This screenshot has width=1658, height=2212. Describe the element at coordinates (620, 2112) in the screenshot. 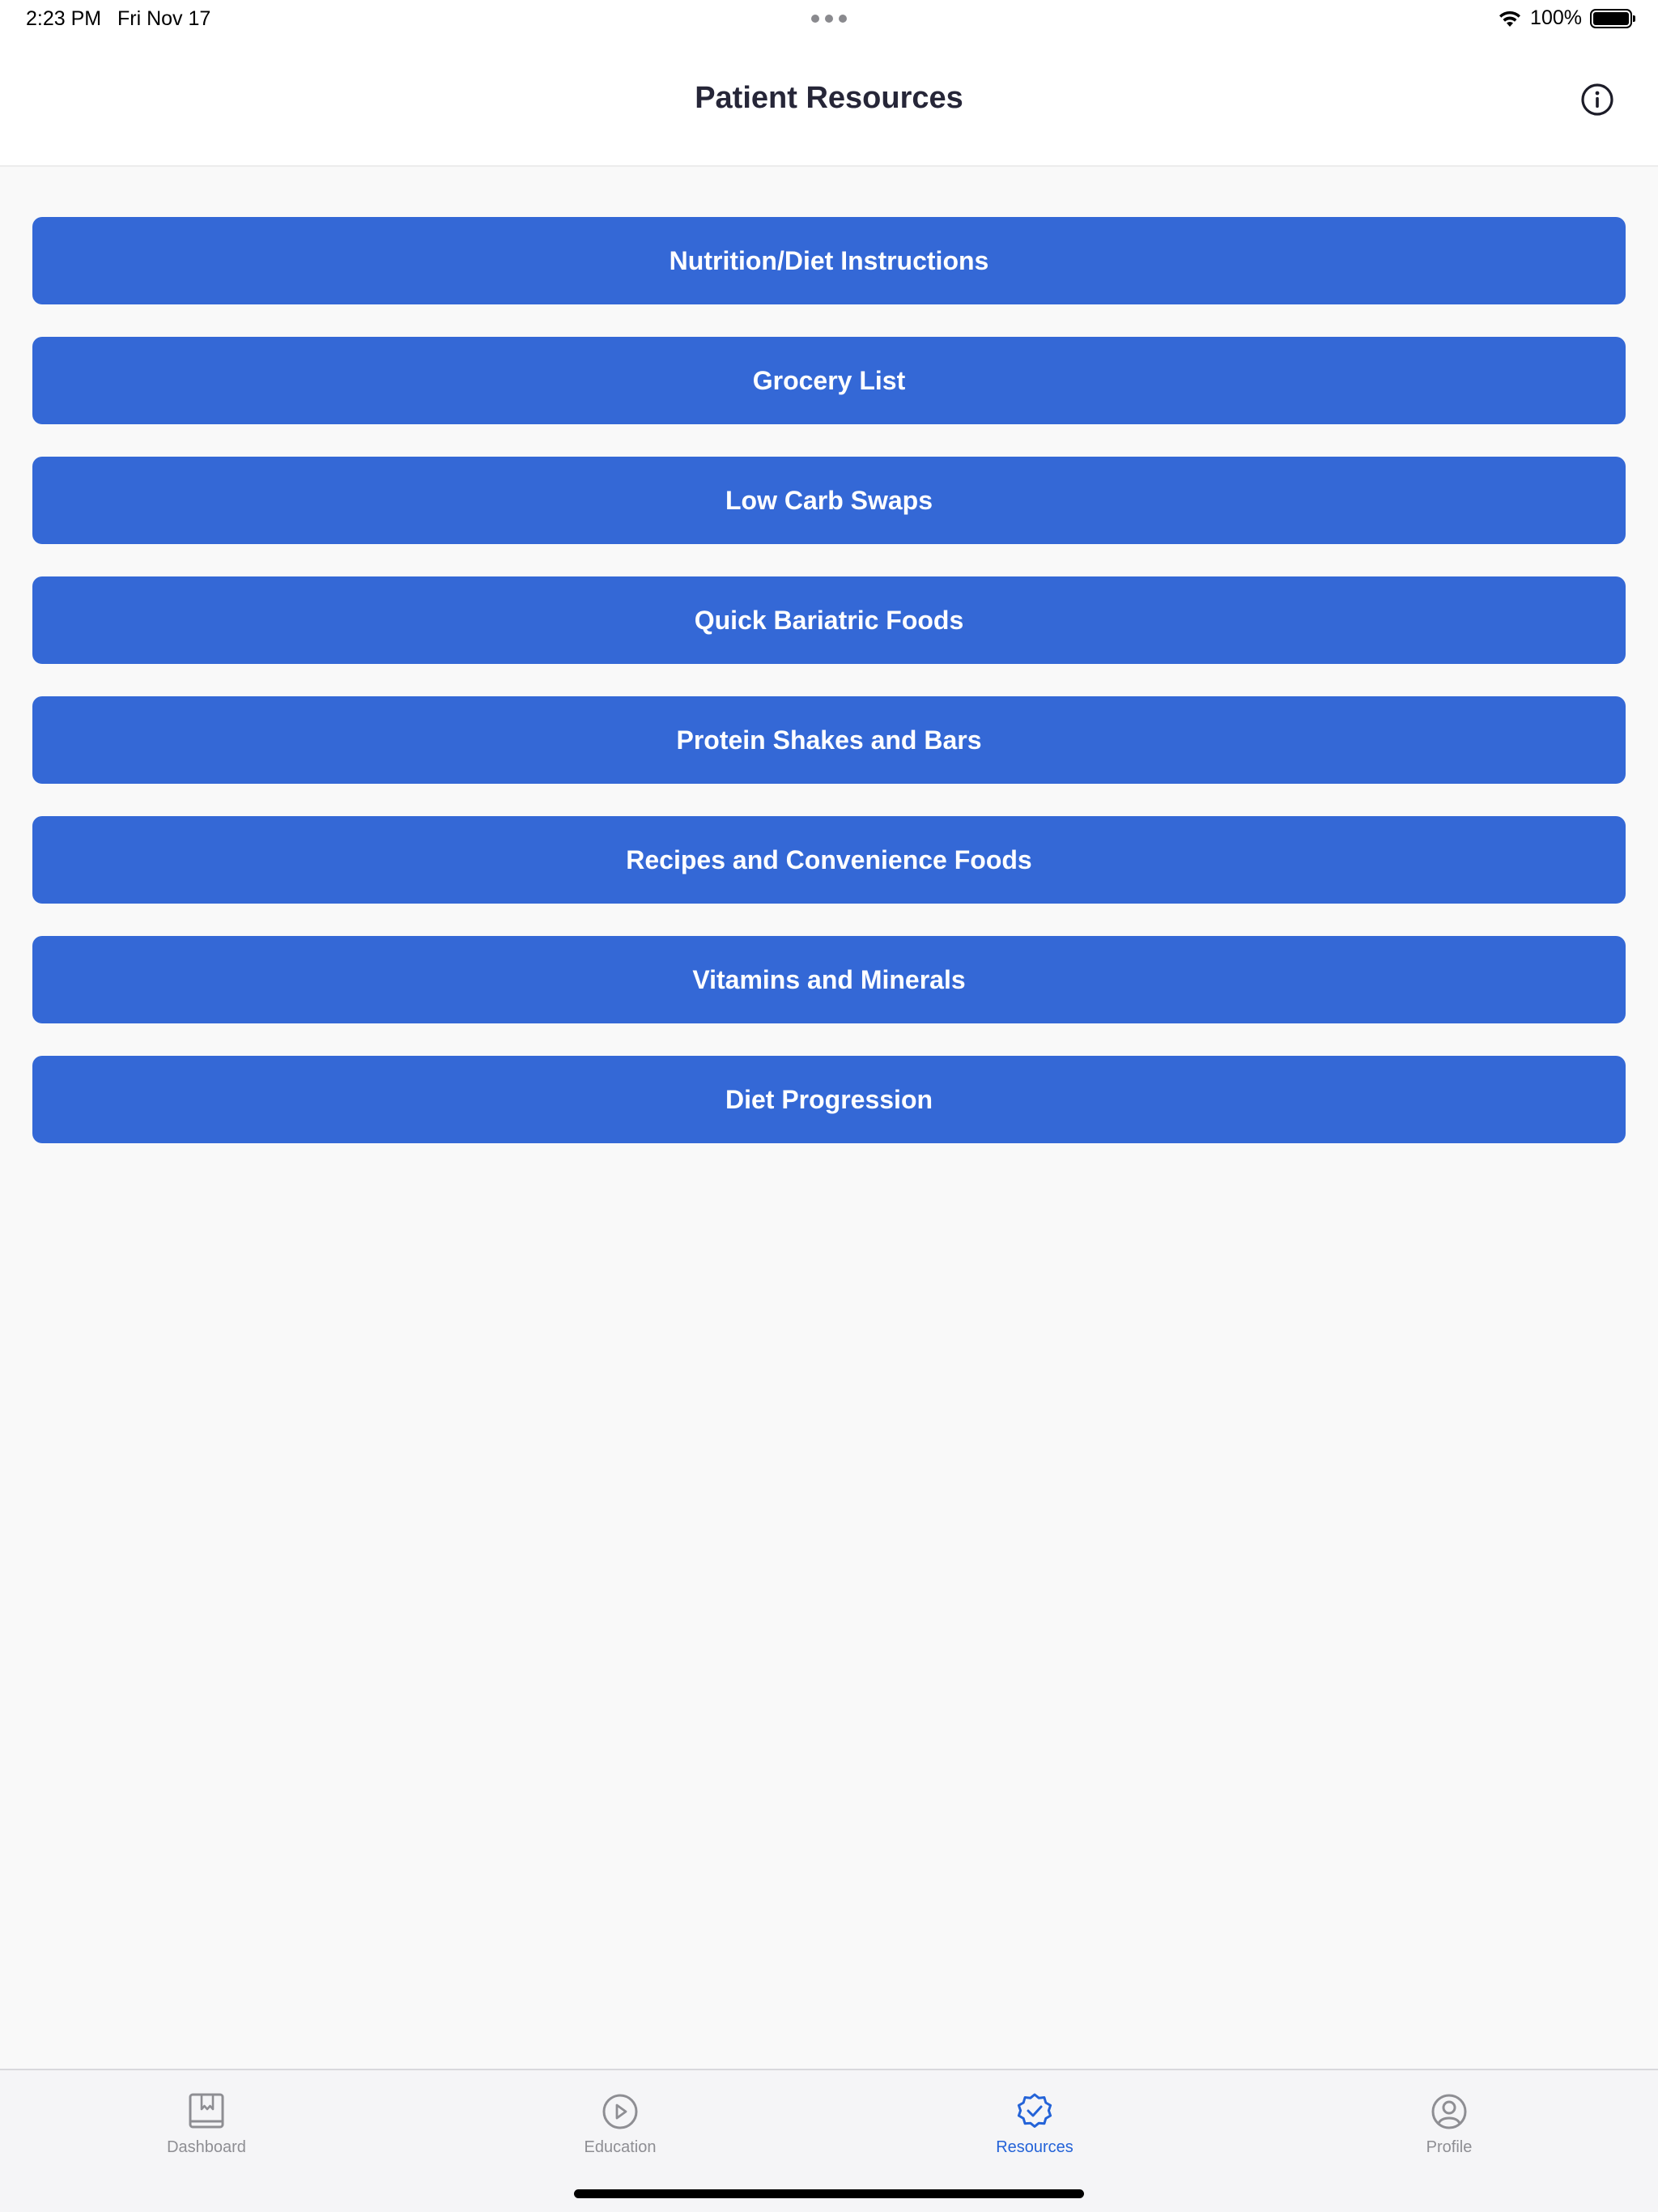

I see `play-circle-icon` at that location.